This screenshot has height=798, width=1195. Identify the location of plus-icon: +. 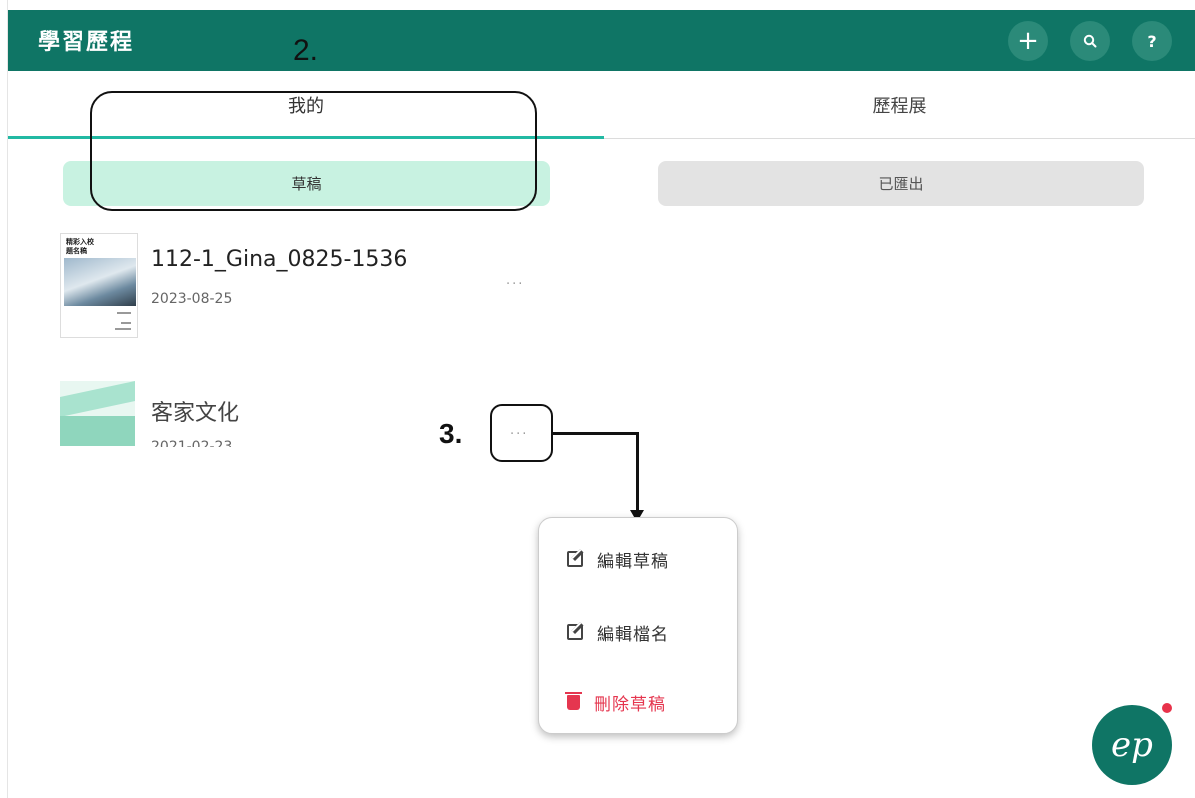
(1028, 41).